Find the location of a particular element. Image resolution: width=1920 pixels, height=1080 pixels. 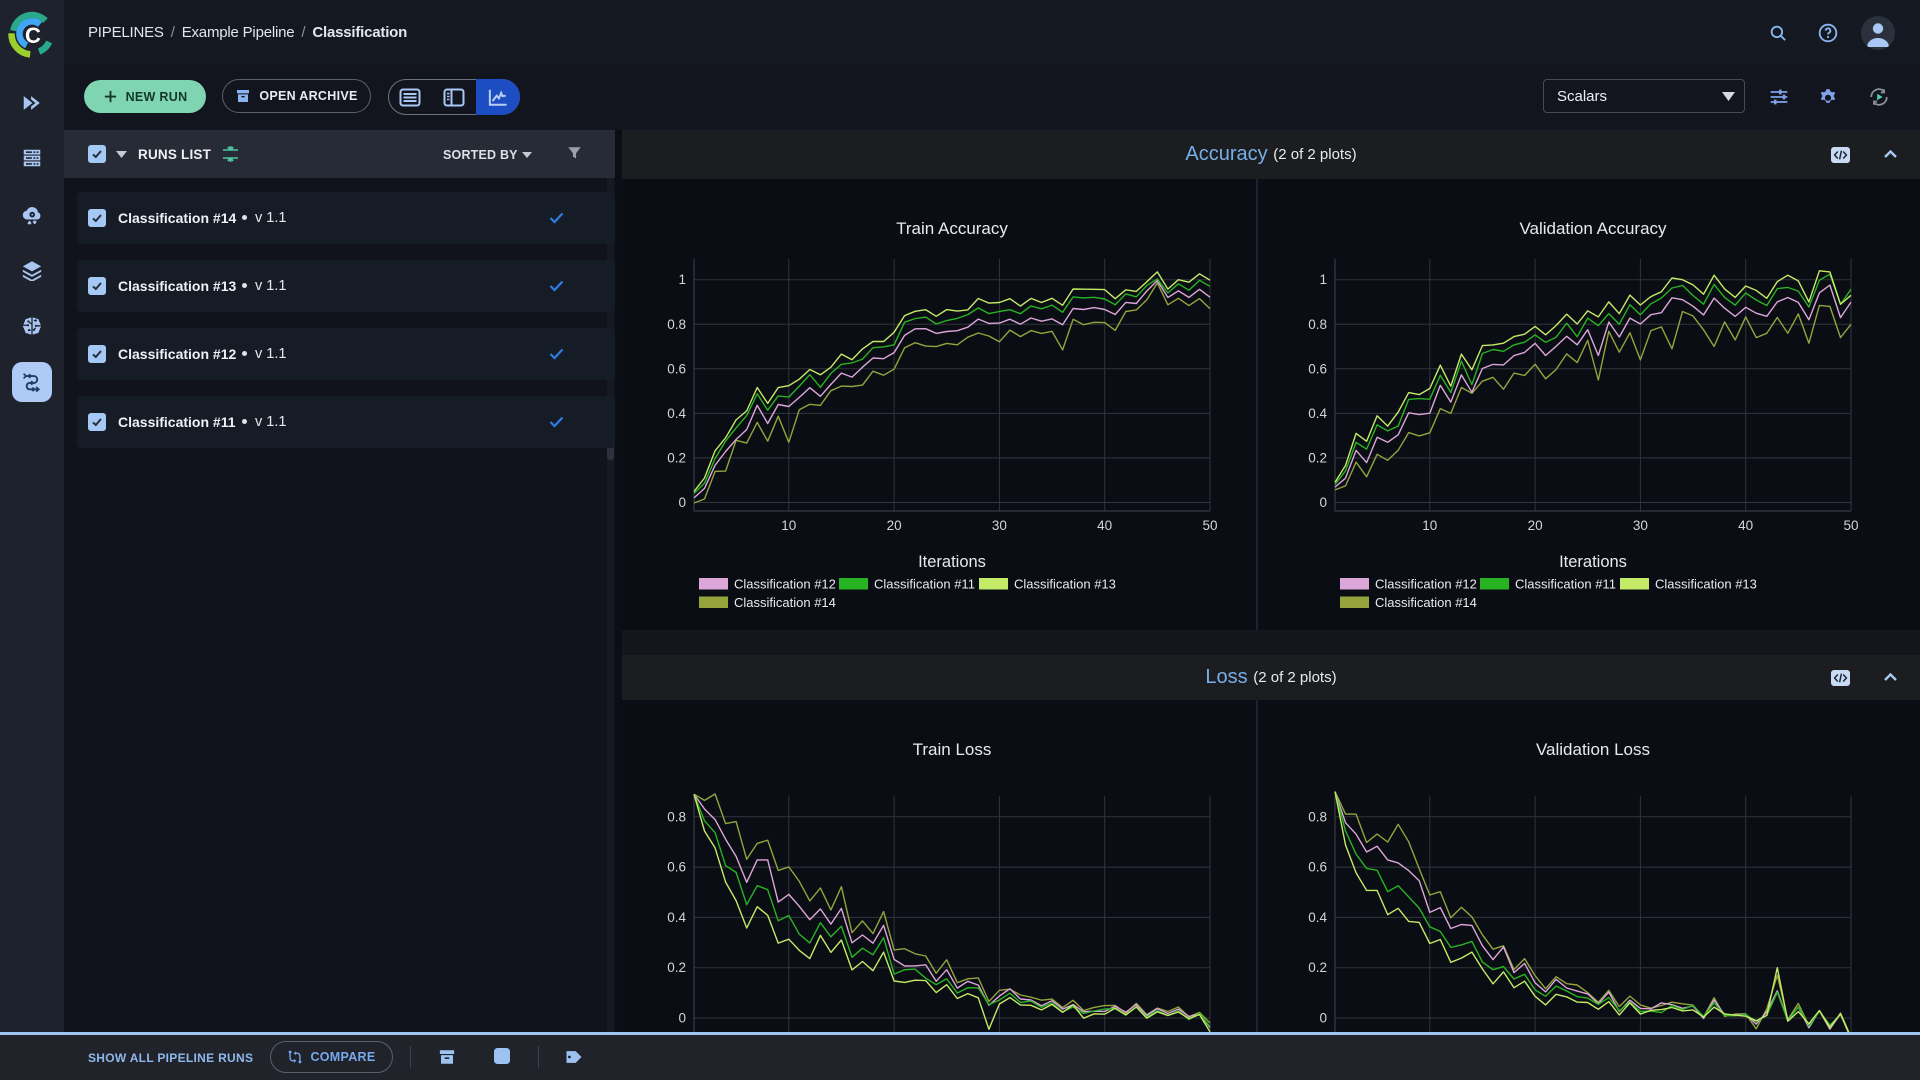

svg-text: Validation Accuracy is located at coordinates (1593, 228).